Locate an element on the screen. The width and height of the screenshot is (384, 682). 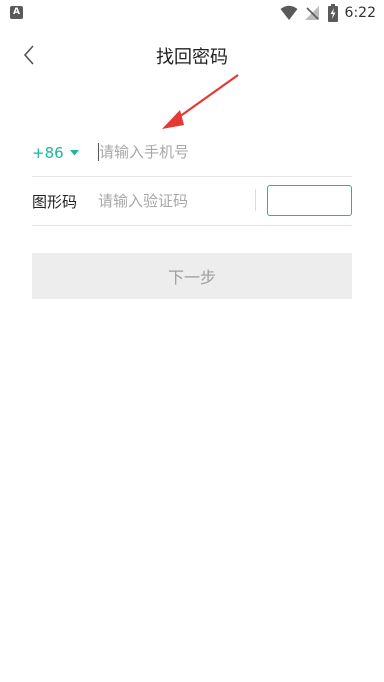
captcha-row: 图形码 is located at coordinates (192, 201).